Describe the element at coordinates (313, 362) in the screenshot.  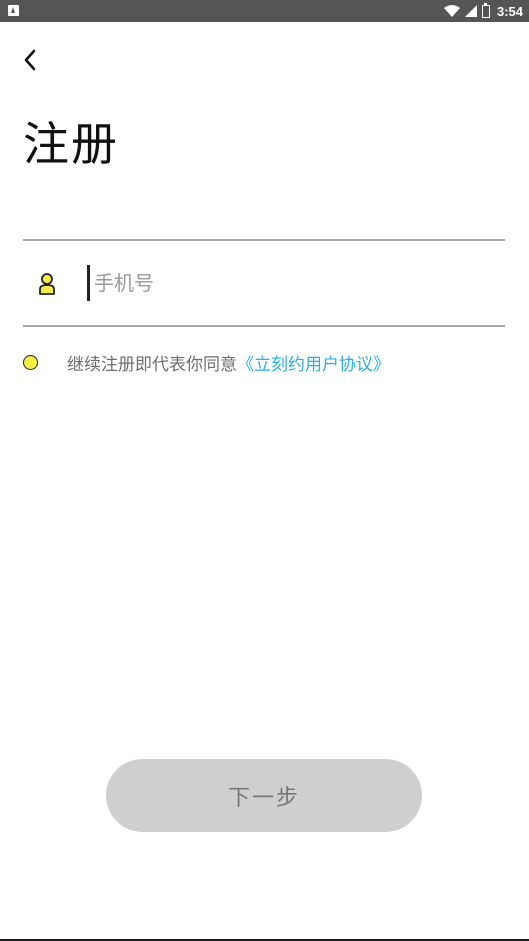
I see `agreement-link: 《立刻约用户协议》` at that location.